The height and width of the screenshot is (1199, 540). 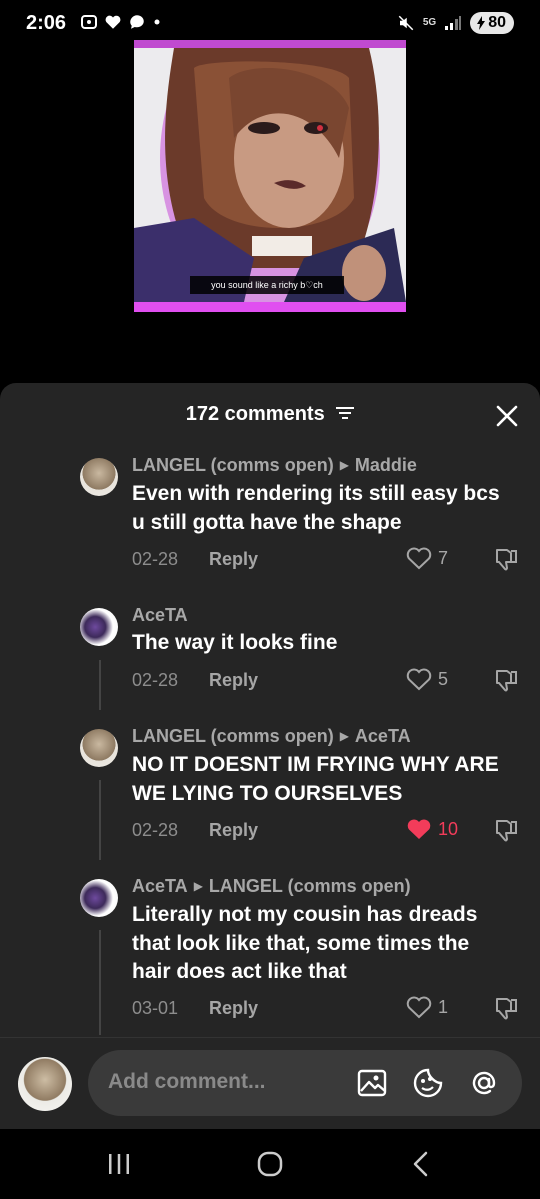 I want to click on like-count: 7, so click(x=443, y=557).